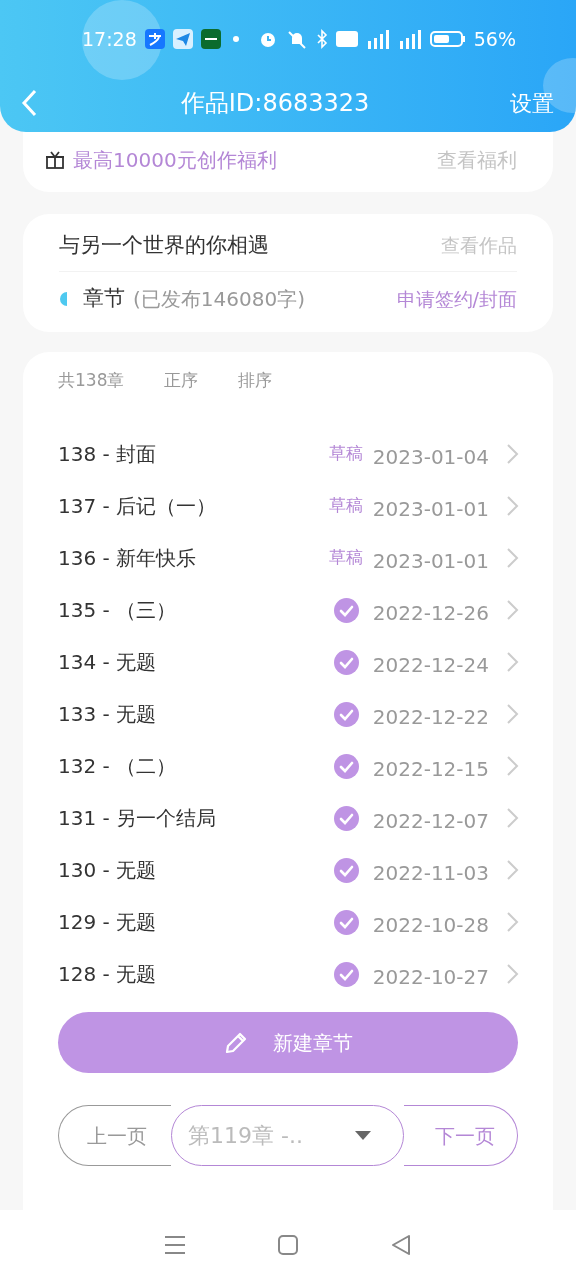 Image resolution: width=576 pixels, height=1280 pixels. What do you see at coordinates (363, 1135) in the screenshot?
I see `caret-icon` at bounding box center [363, 1135].